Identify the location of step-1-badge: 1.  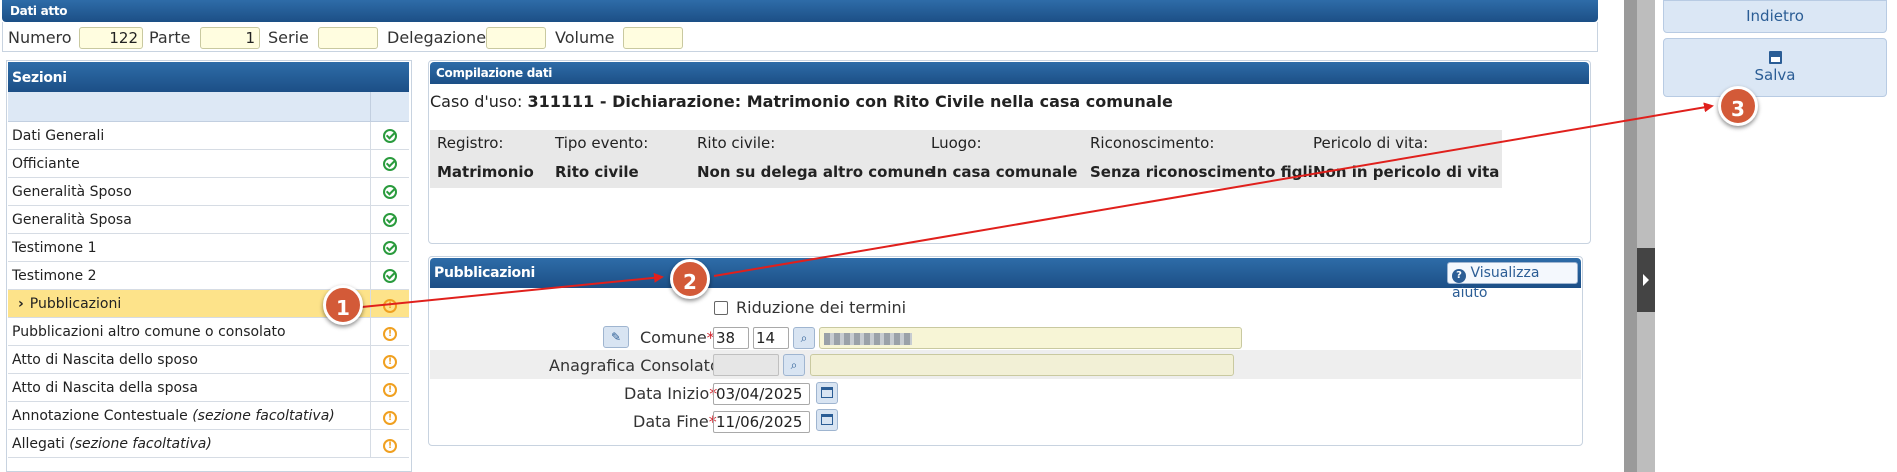
(343, 305).